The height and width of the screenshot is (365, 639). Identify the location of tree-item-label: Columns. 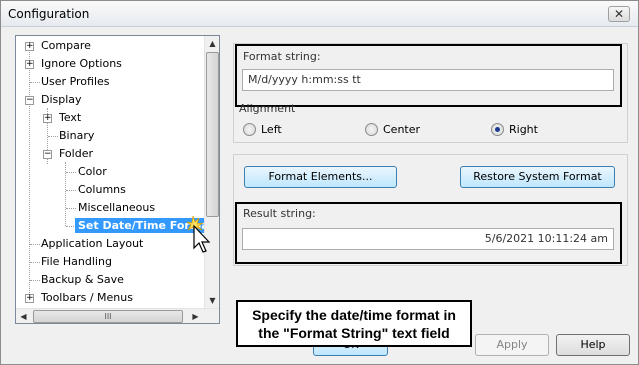
(102, 189).